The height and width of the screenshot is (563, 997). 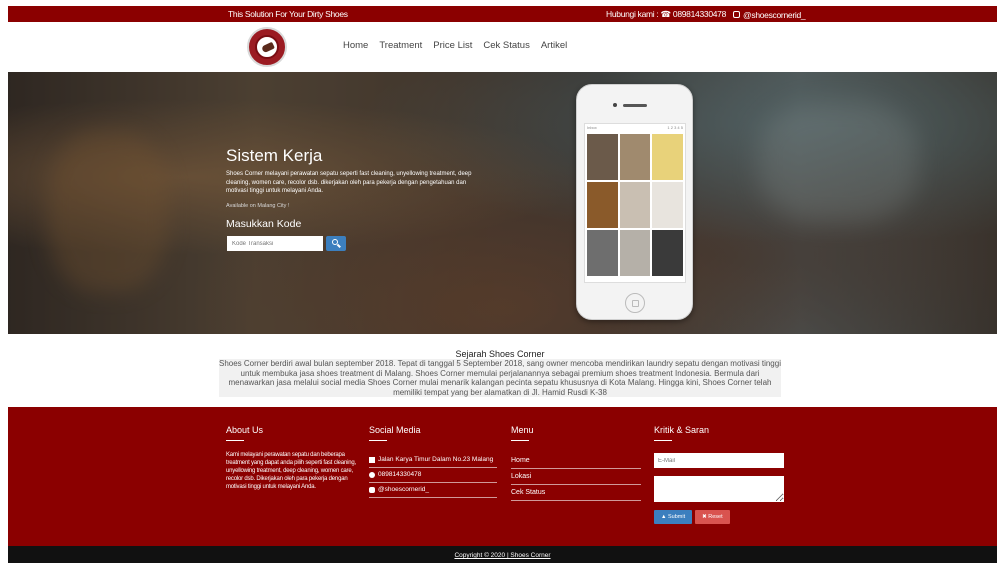 I want to click on shoe-icon, so click(x=268, y=47).